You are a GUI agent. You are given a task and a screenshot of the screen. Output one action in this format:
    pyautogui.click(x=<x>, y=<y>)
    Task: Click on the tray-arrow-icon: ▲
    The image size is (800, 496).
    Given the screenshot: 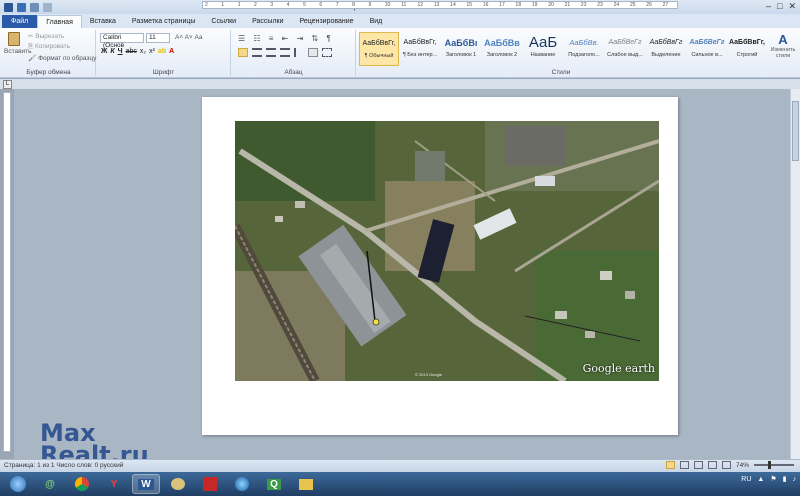 What is the action you would take?
    pyautogui.click(x=760, y=479)
    